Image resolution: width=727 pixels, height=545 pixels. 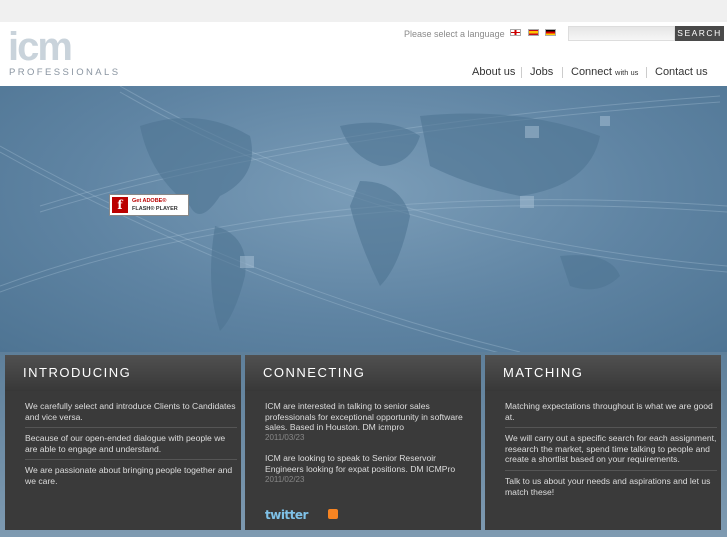 I want to click on spain-flag-icon, so click(x=533, y=32).